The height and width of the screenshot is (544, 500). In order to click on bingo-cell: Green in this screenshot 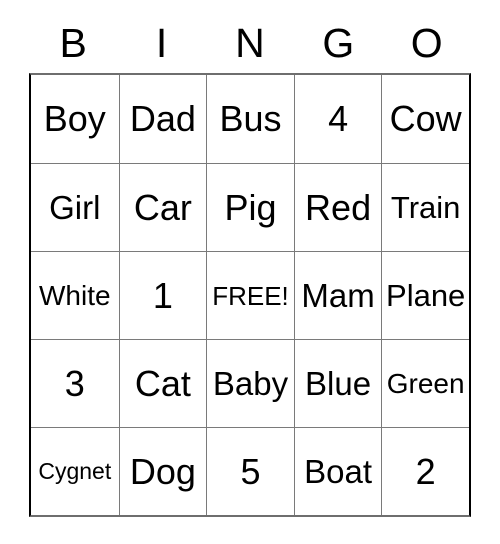, I will do `click(425, 383)`.